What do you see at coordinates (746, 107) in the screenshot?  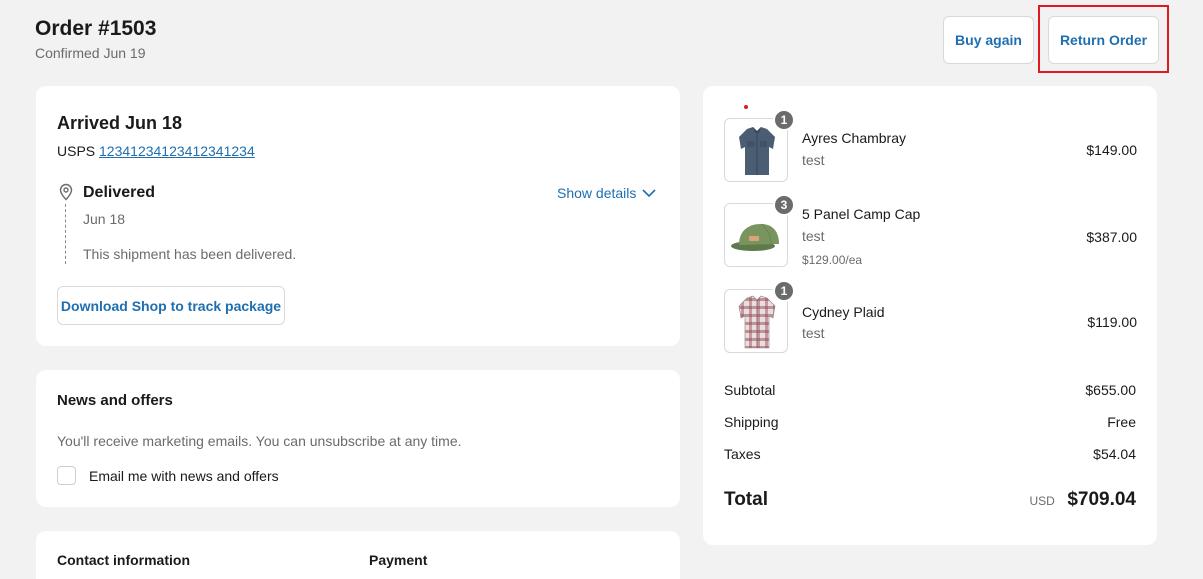 I see `indicator-dot` at bounding box center [746, 107].